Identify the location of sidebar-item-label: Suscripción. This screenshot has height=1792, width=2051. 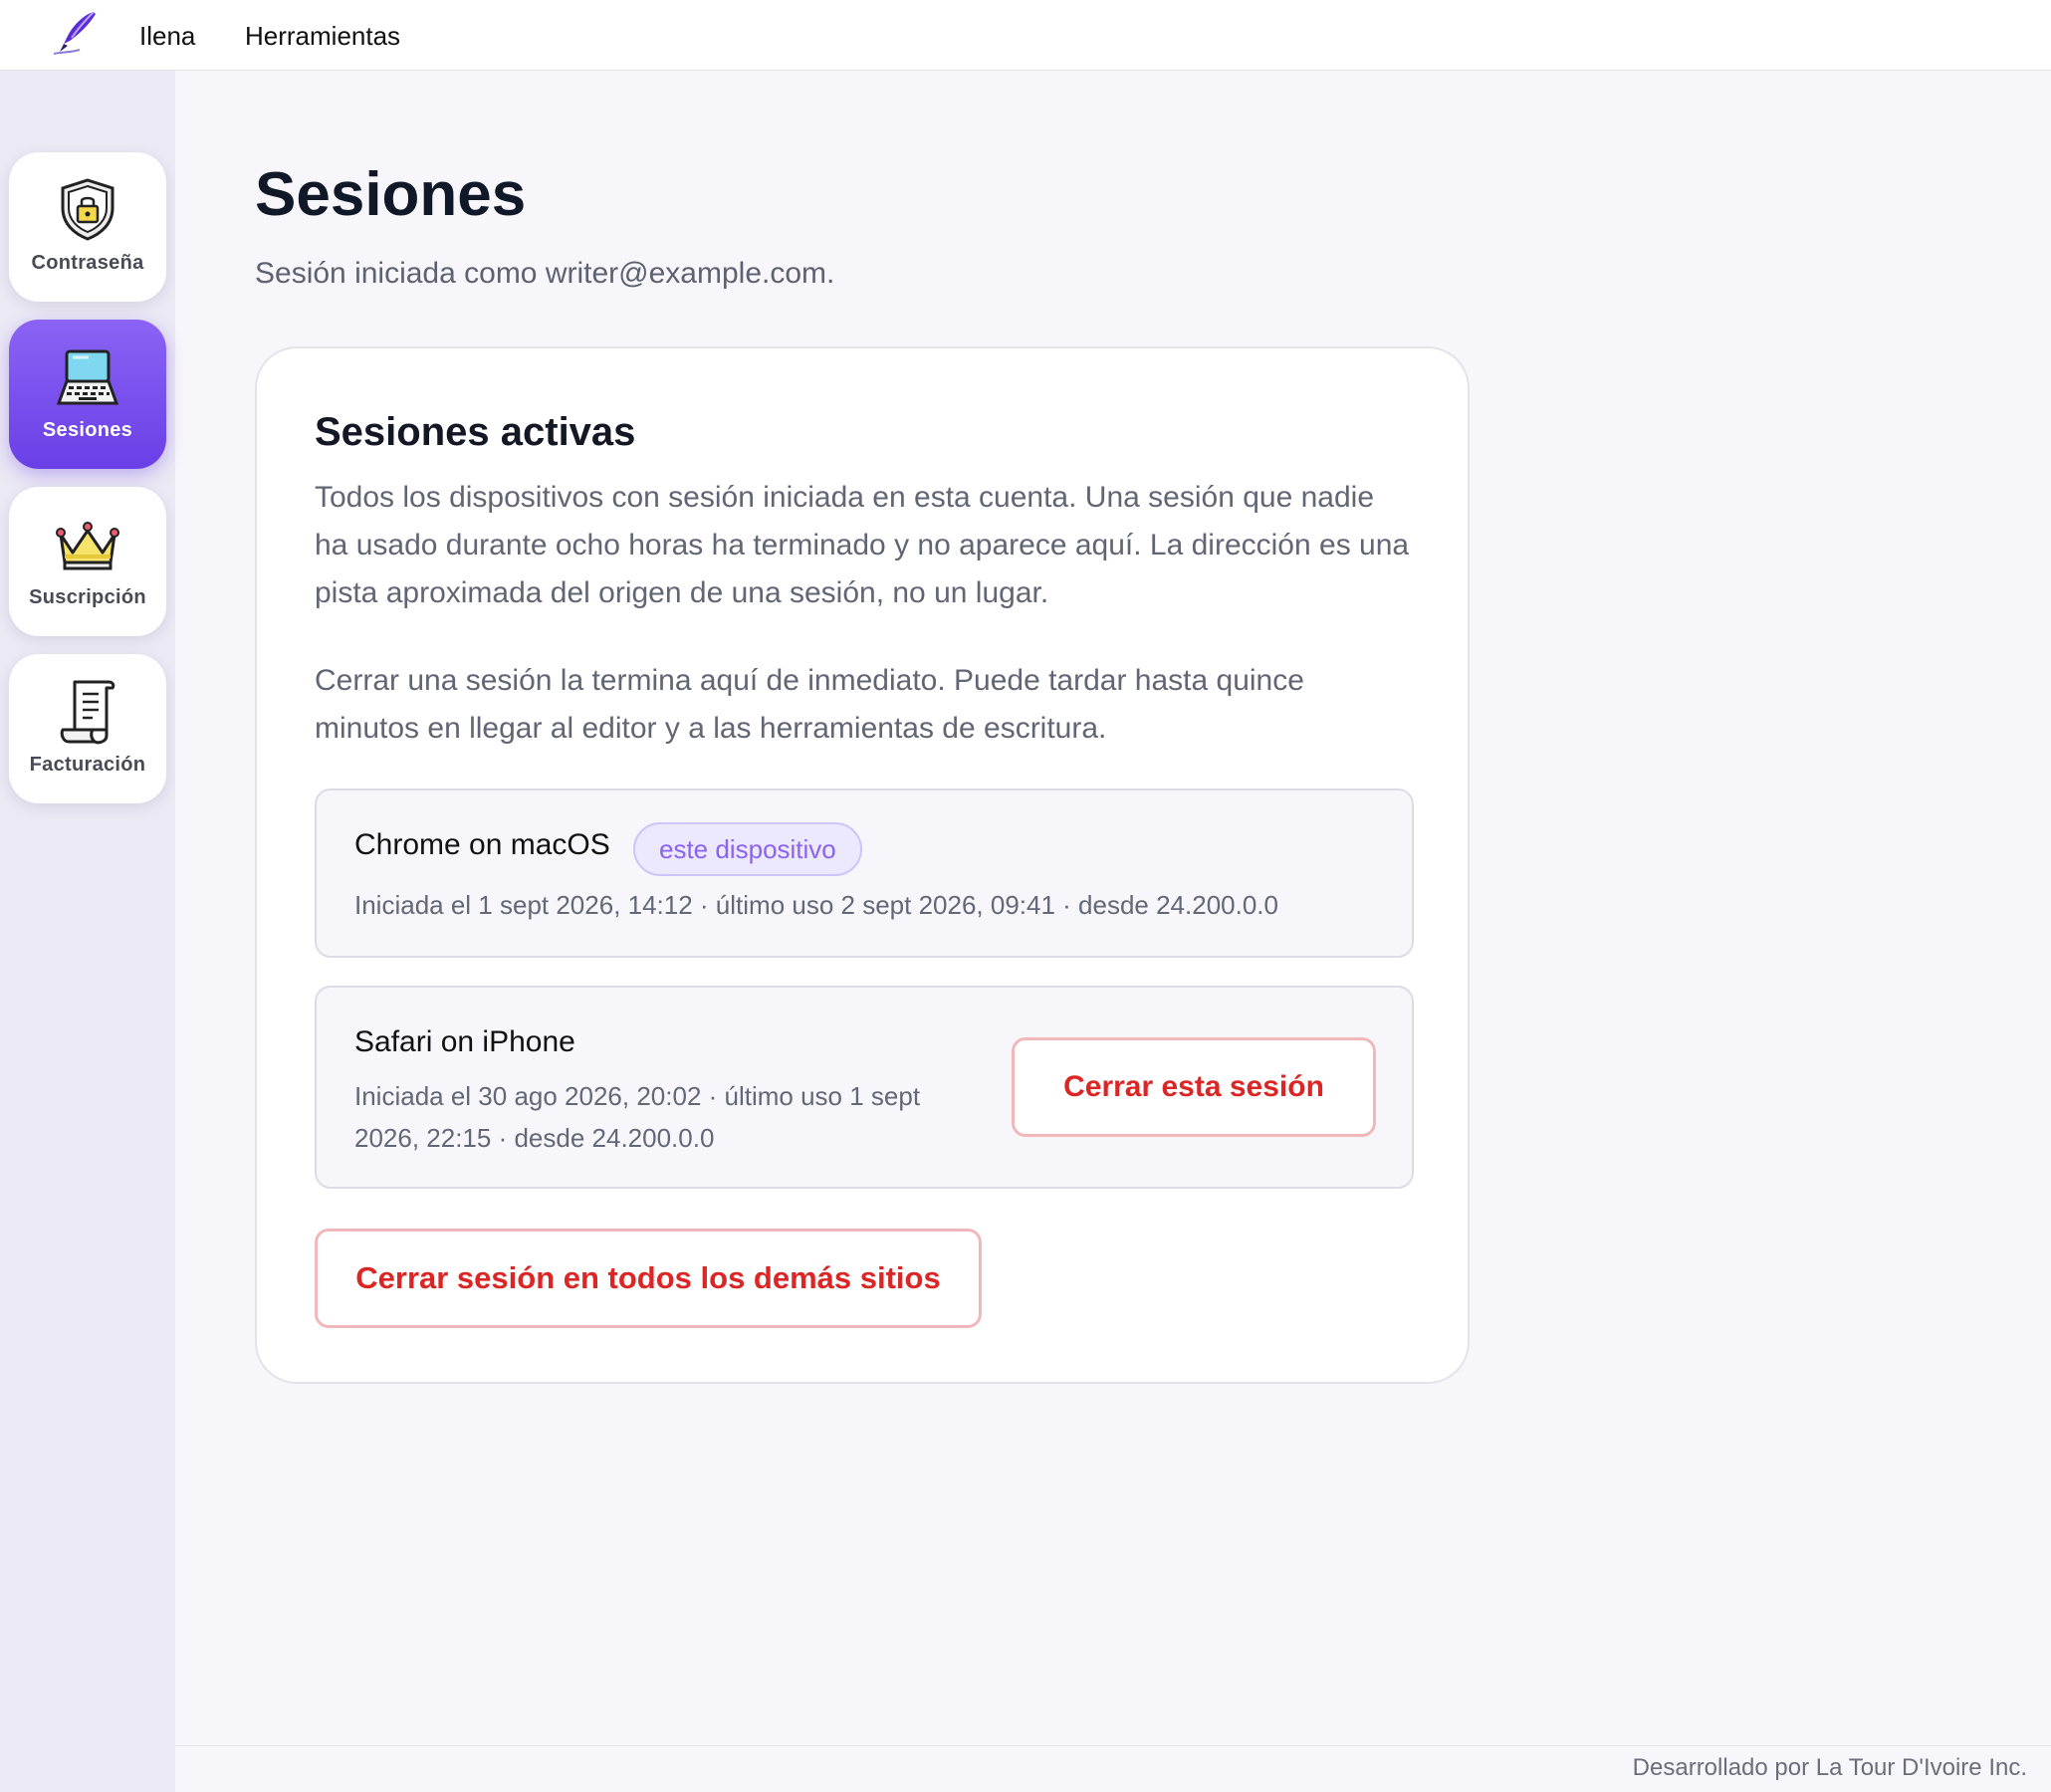
(87, 597).